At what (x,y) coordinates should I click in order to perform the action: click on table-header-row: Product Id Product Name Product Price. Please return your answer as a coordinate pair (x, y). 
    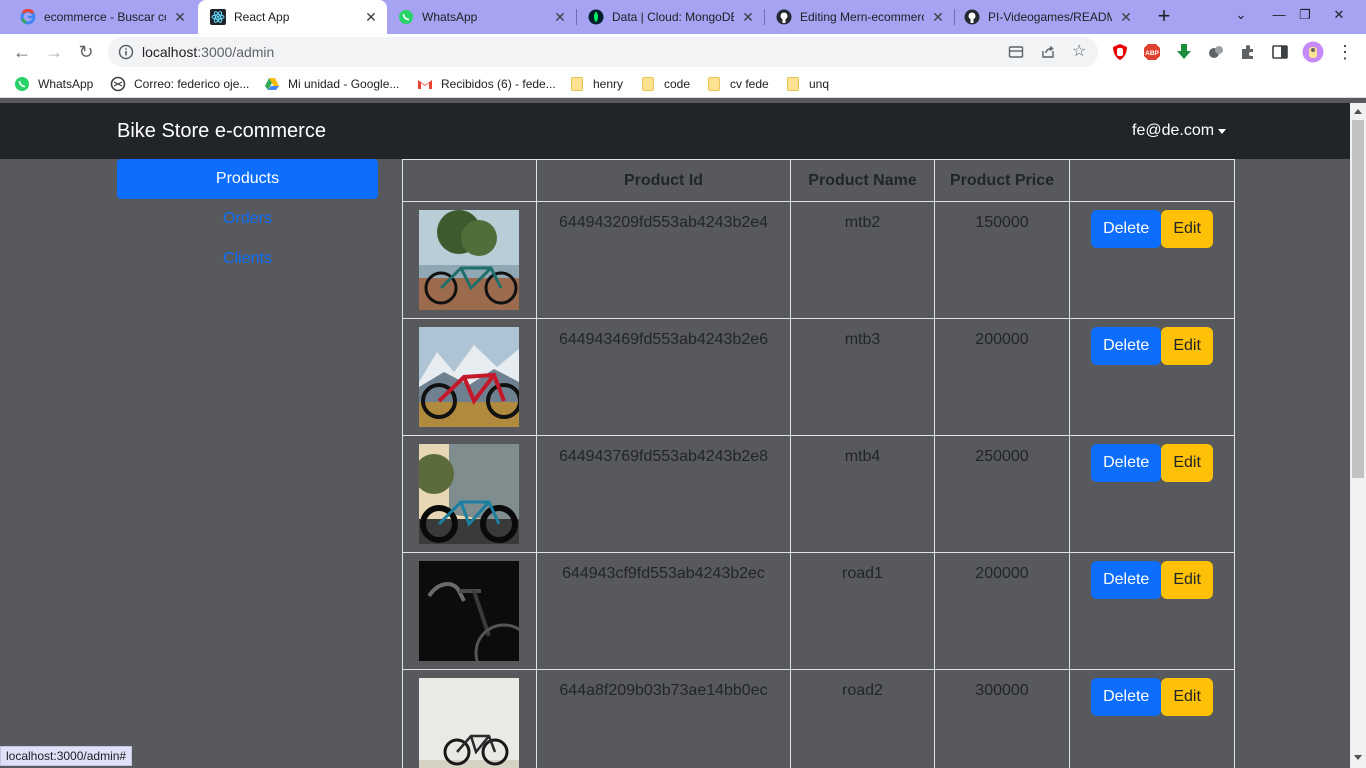
    Looking at the image, I should click on (818, 180).